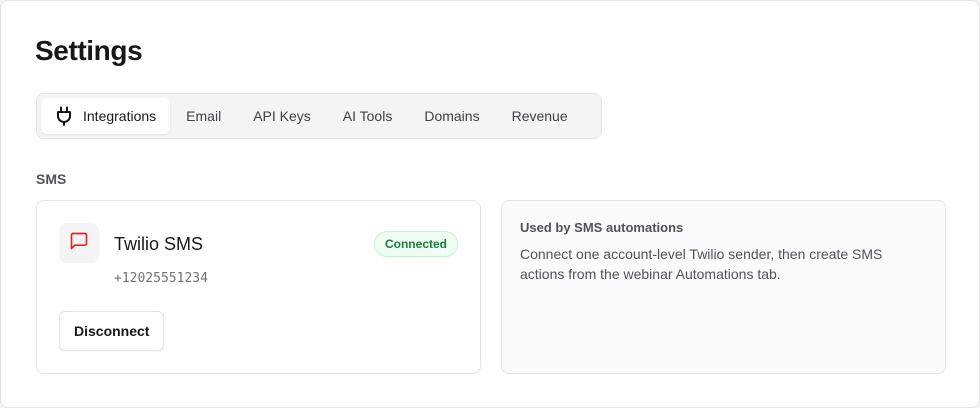 The width and height of the screenshot is (980, 408). I want to click on integration-avatar, so click(79, 243).